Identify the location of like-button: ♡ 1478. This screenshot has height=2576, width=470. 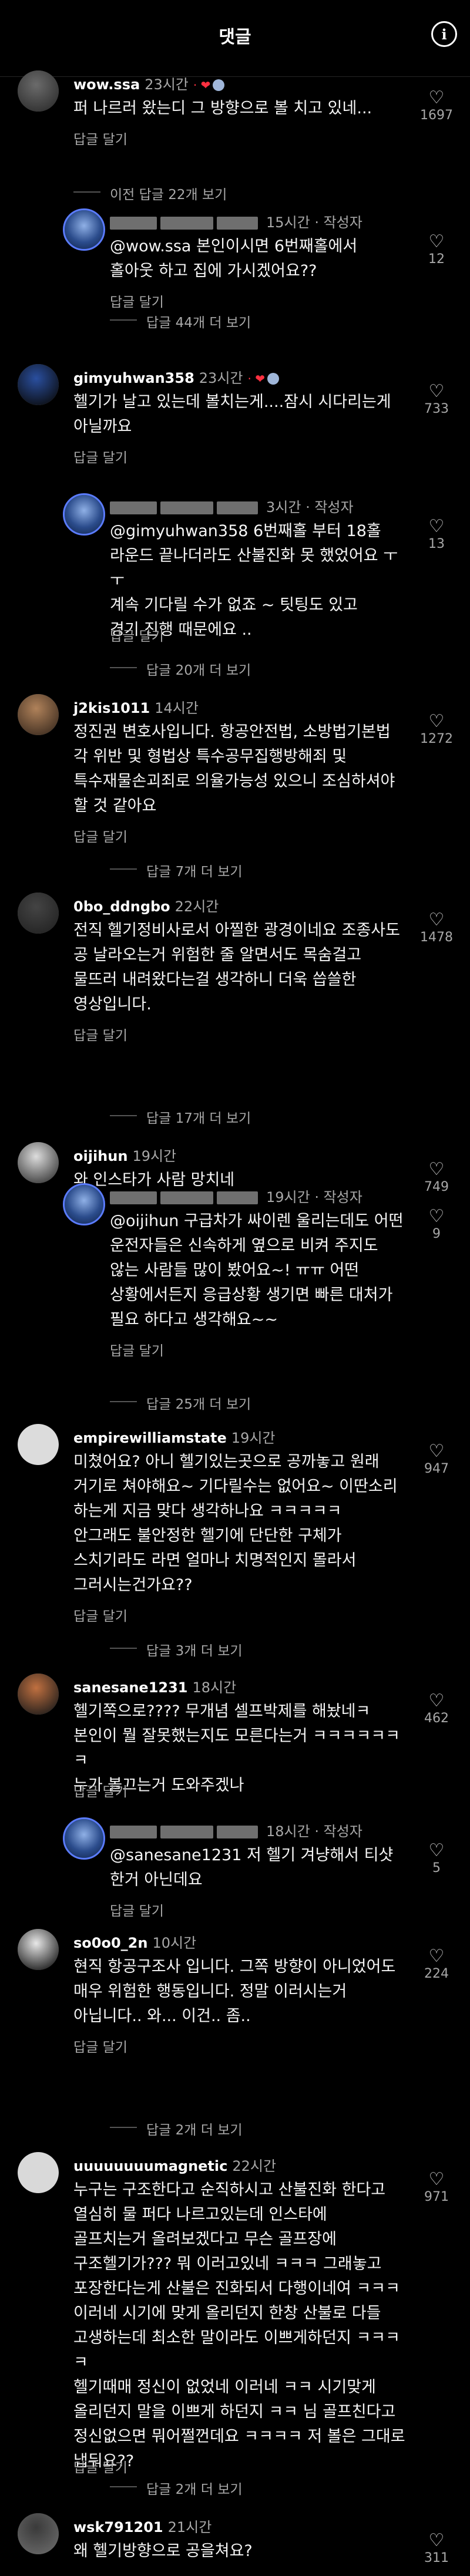
(436, 927).